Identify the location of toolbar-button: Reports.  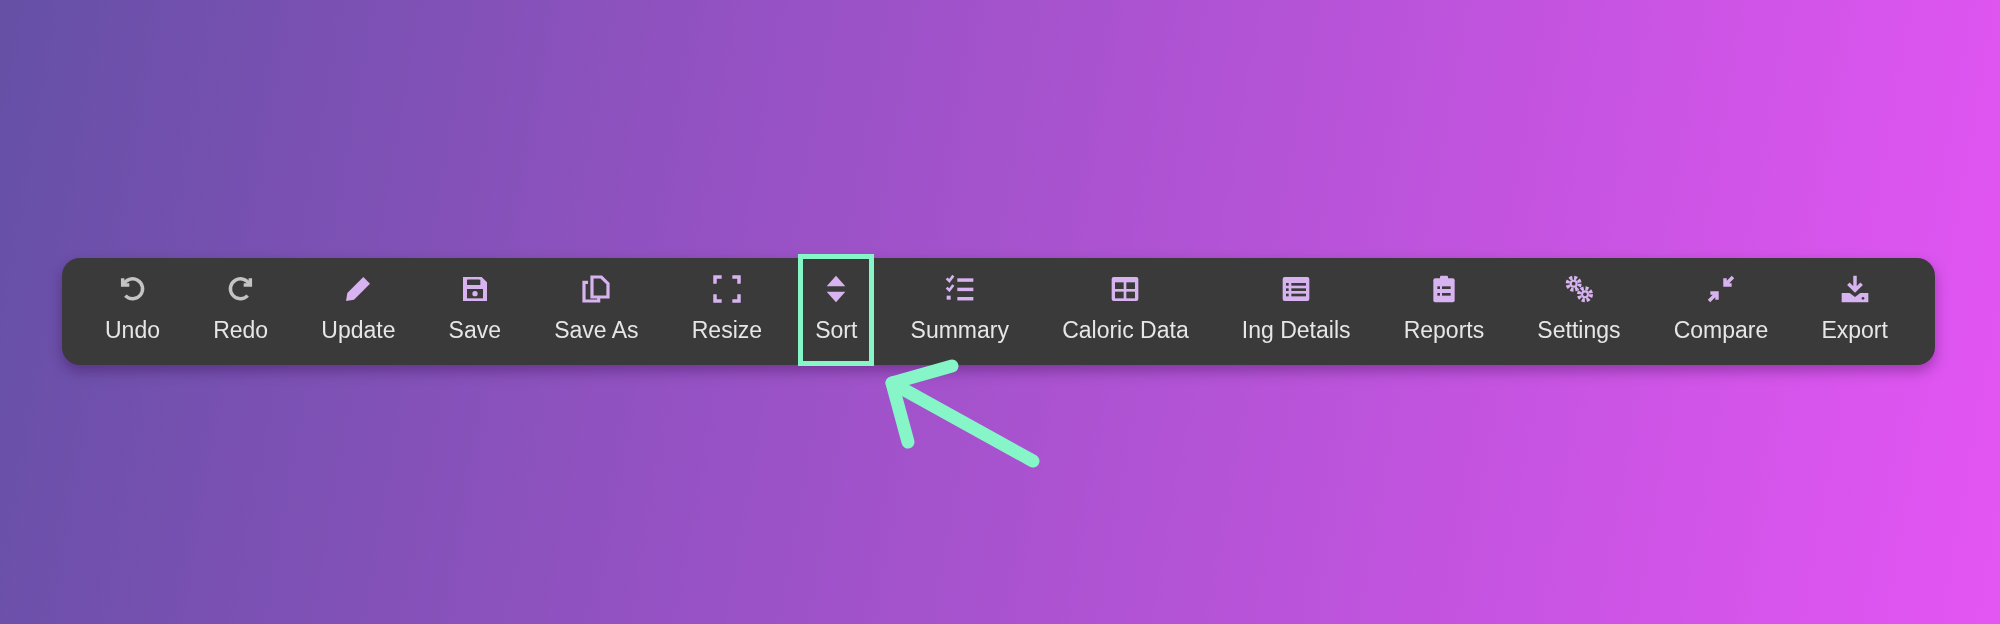
(1444, 310).